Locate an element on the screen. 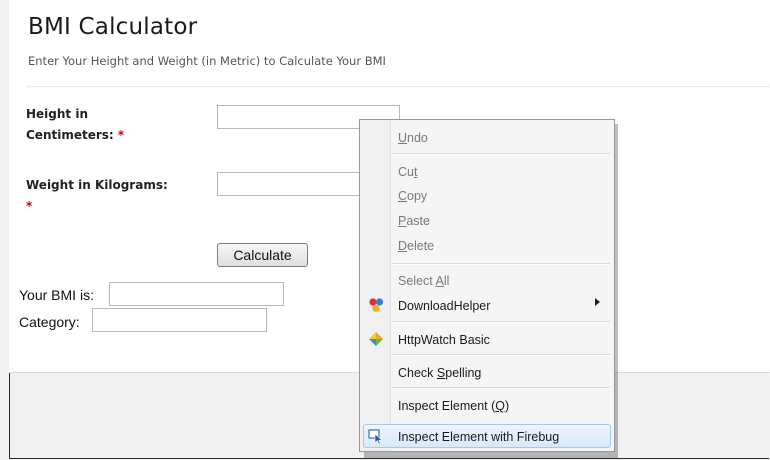 The image size is (770, 460). menu-item-paste: Paste is located at coordinates (414, 221).